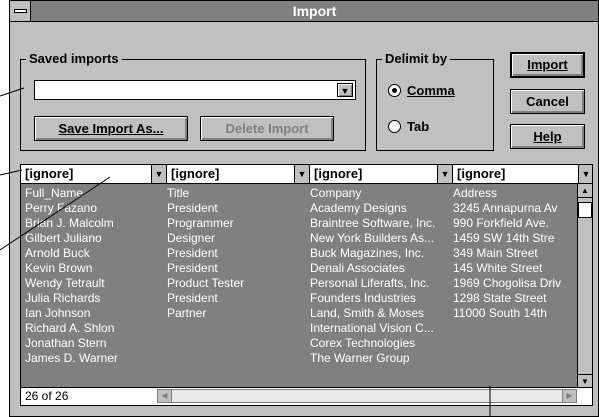 The width and height of the screenshot is (599, 417). What do you see at coordinates (495, 253) in the screenshot?
I see `table-cell: 349 Main Street` at bounding box center [495, 253].